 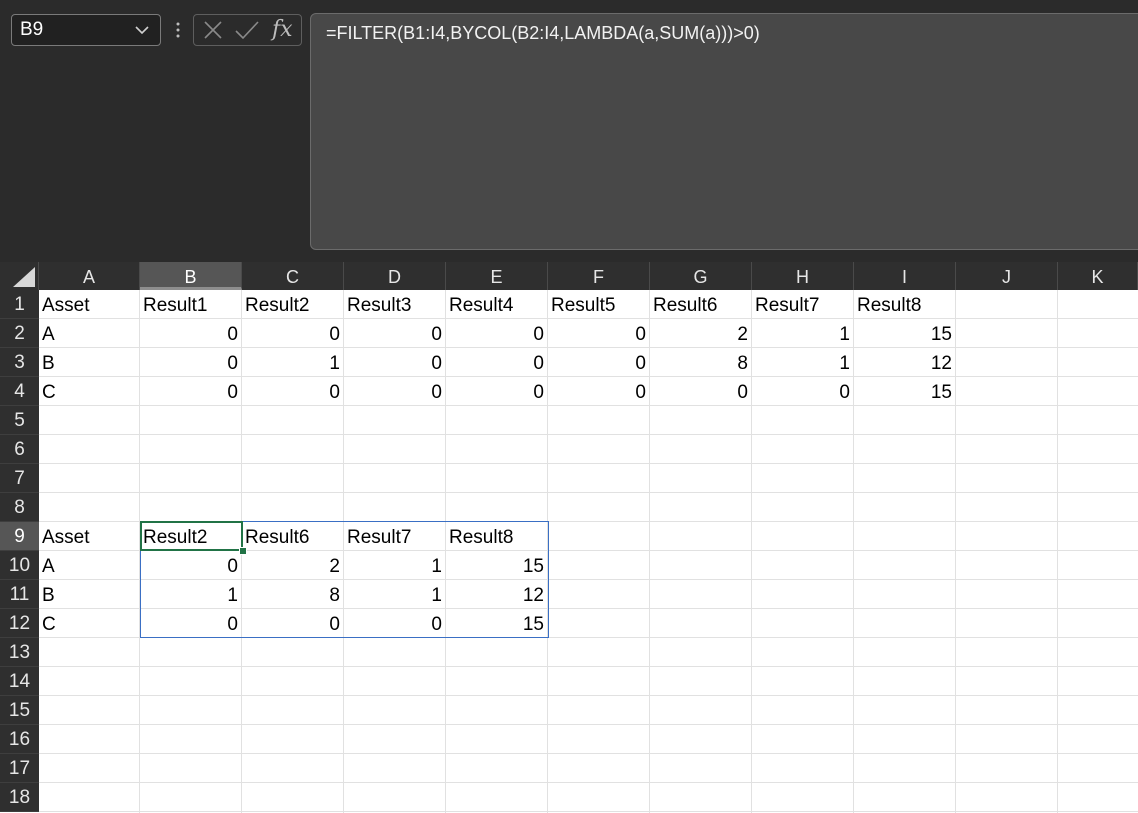 What do you see at coordinates (89, 623) in the screenshot?
I see `cell-a12: C` at bounding box center [89, 623].